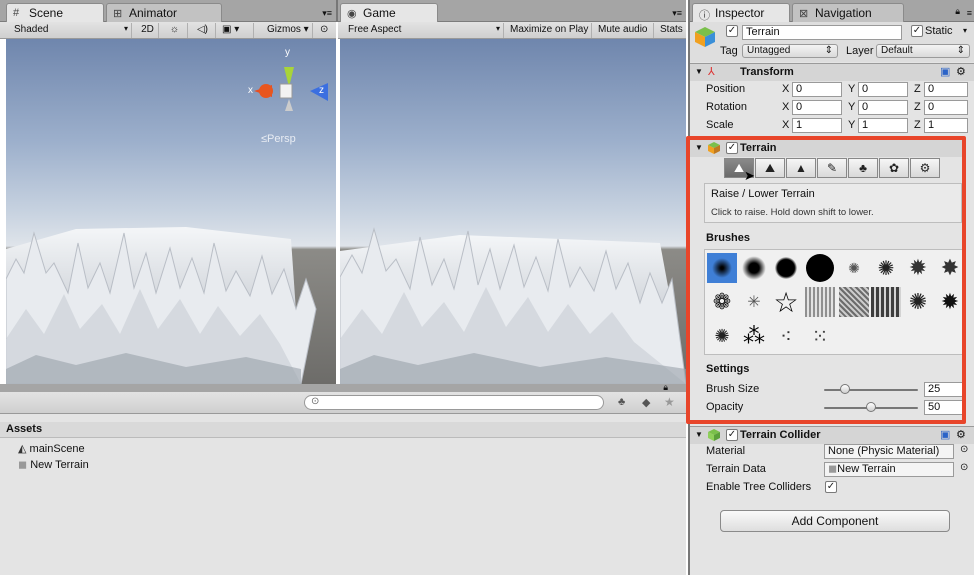 This screenshot has width=974, height=575. Describe the element at coordinates (624, 30) in the screenshot. I see `mute-audio-toggle: Mute audio` at that location.